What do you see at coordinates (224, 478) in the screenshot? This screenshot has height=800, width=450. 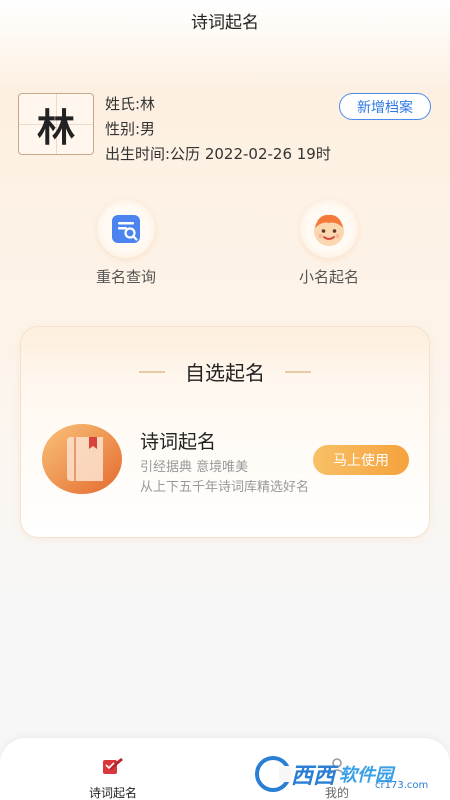 I see `poetry-naming-description: 引经据典 意境唯美 从上下五千年诗词库精选好名` at bounding box center [224, 478].